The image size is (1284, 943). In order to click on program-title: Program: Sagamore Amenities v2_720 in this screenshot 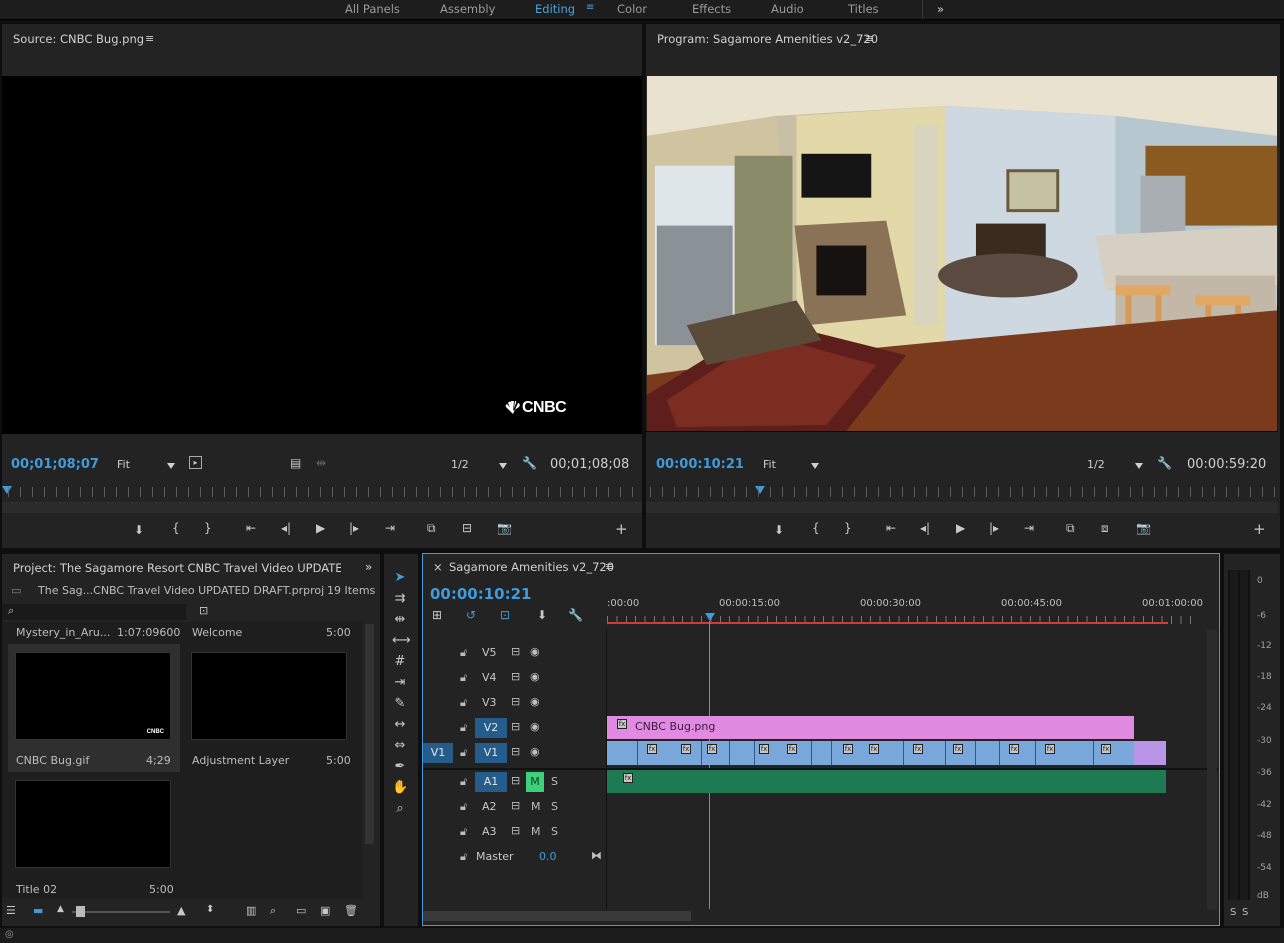, I will do `click(767, 39)`.